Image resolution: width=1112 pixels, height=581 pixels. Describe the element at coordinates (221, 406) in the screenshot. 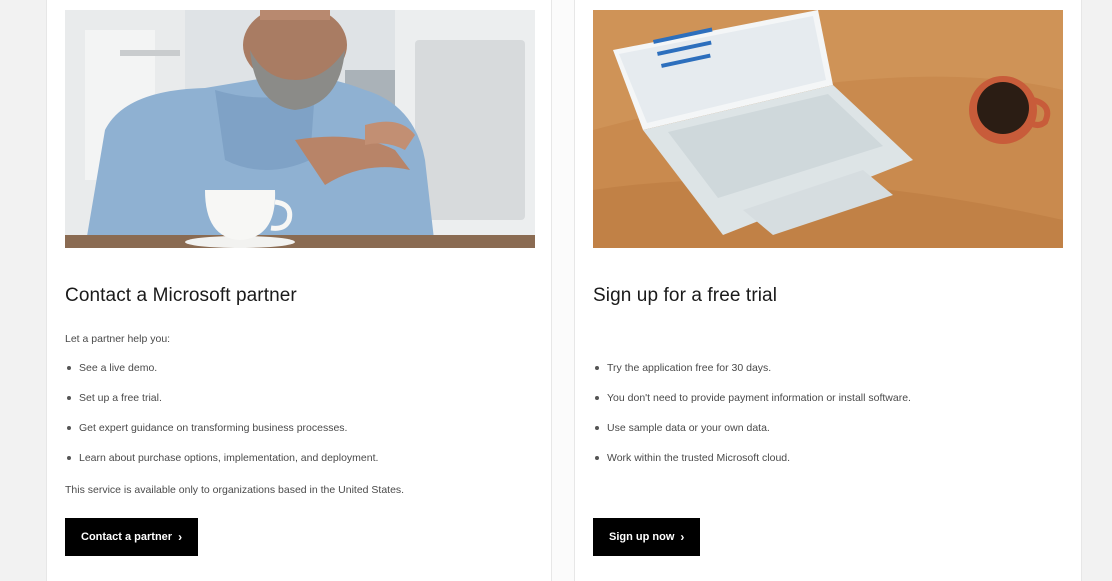

I see `list-item: Set up a free trial.` at that location.